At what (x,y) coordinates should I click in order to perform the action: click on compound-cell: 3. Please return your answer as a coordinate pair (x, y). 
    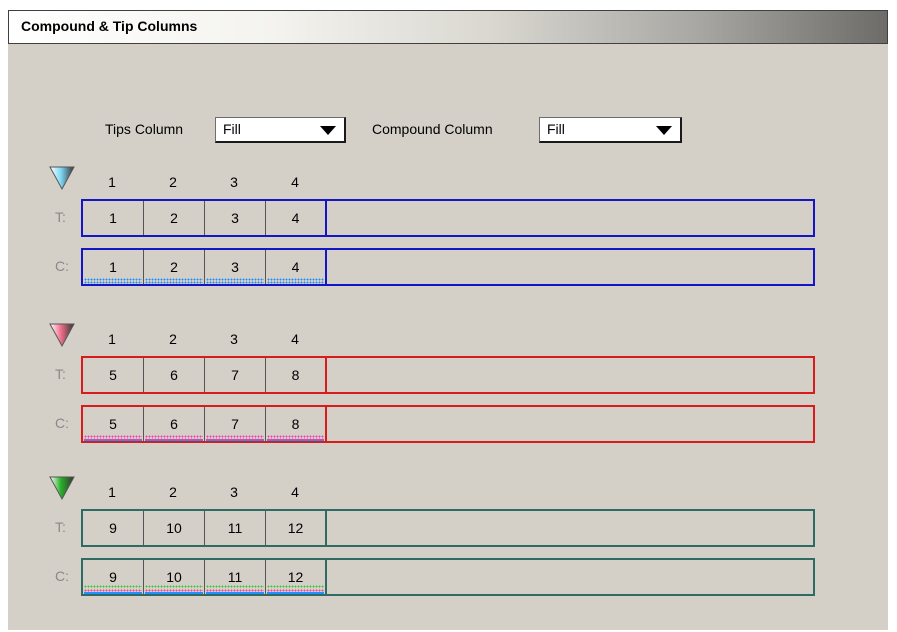
    Looking at the image, I should click on (235, 267).